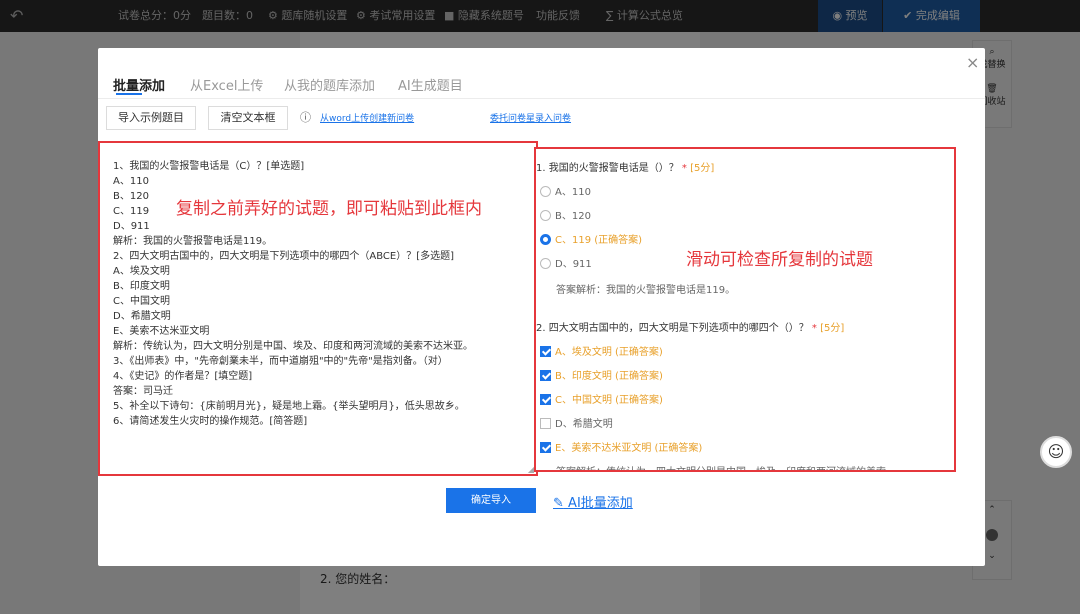 This screenshot has height=614, width=1080. I want to click on option-label: C、中国文明 (正确答案), so click(609, 400).